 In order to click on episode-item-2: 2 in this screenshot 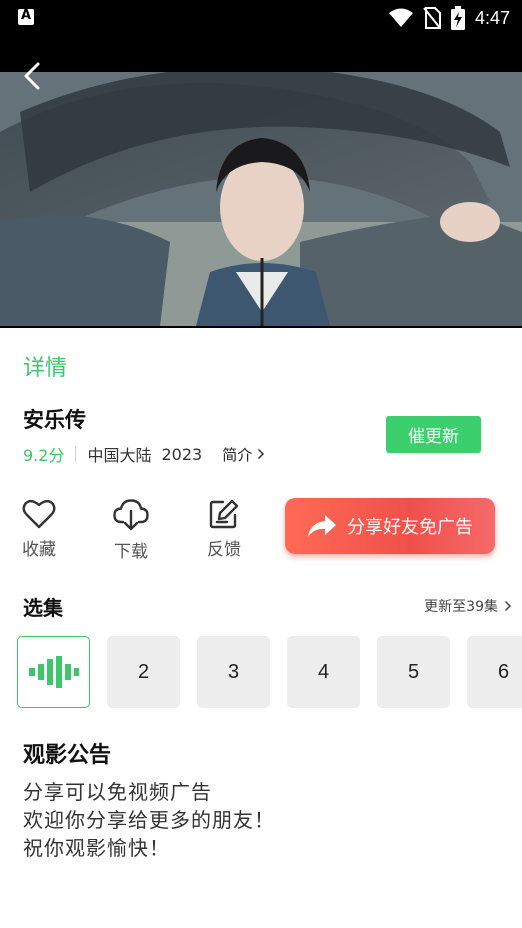, I will do `click(143, 672)`.